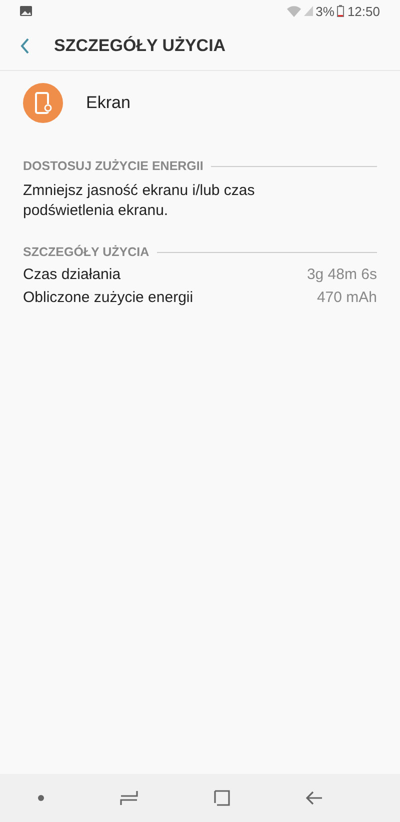  Describe the element at coordinates (43, 103) in the screenshot. I see `screen-settings-icon` at that location.